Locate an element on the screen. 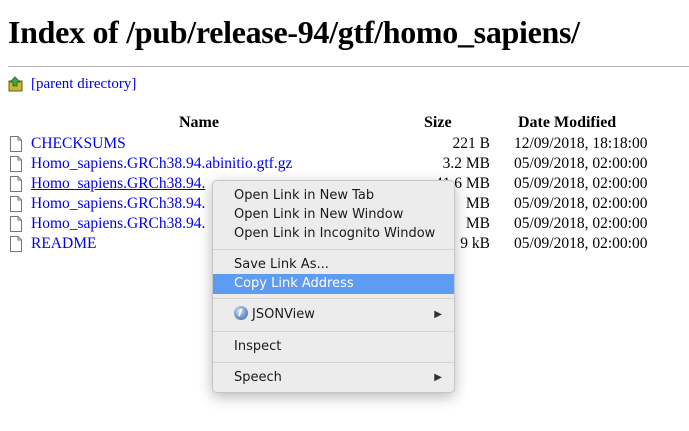  menu-item-open-incognito: Open Link in Incognito Window is located at coordinates (333, 234).